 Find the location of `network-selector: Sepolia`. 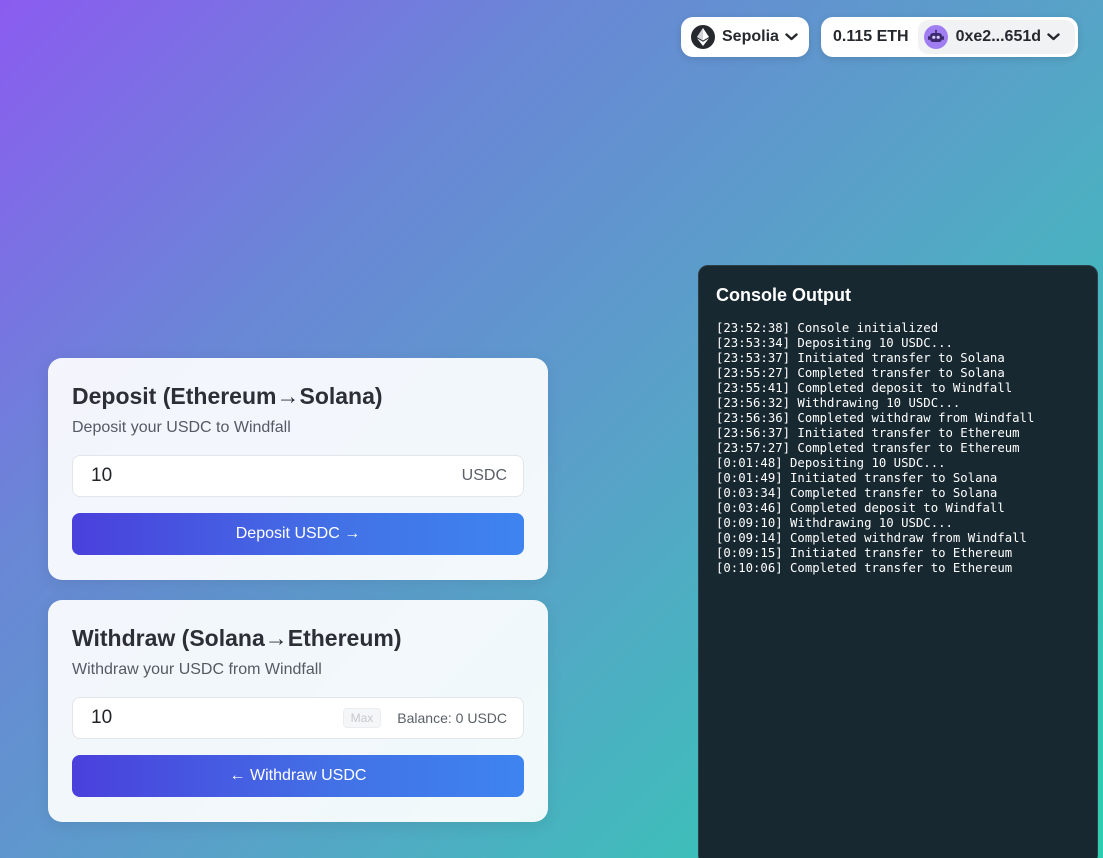

network-selector: Sepolia is located at coordinates (745, 37).